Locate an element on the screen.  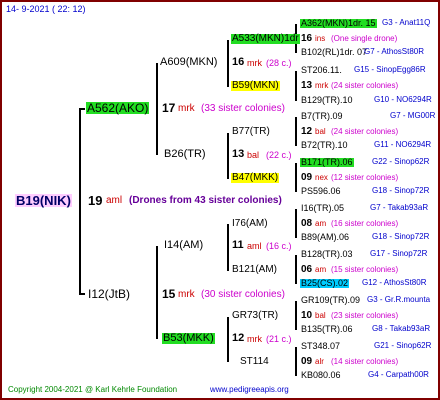
gen3-queen-name: B77(TR) is located at coordinates (251, 132).